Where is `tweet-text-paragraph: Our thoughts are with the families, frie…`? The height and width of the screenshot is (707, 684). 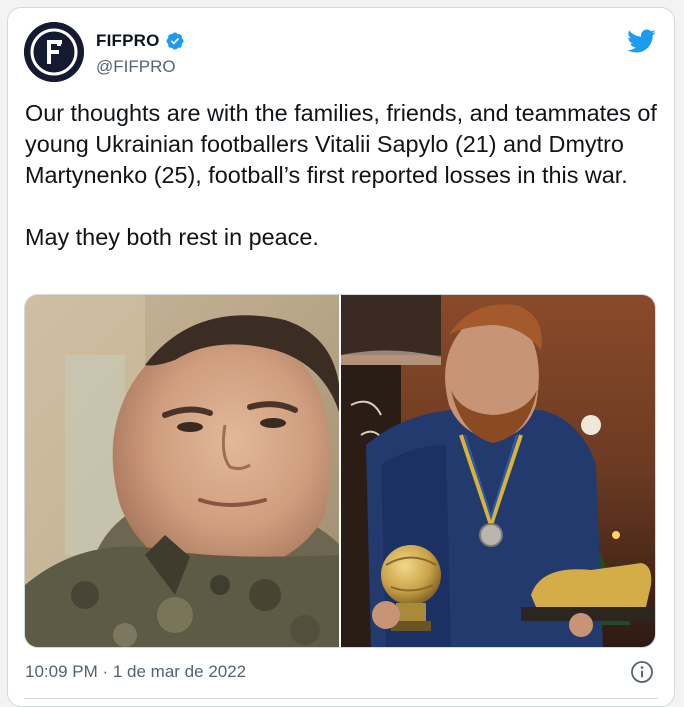
tweet-text-paragraph: Our thoughts are with the families, frie… is located at coordinates (341, 144).